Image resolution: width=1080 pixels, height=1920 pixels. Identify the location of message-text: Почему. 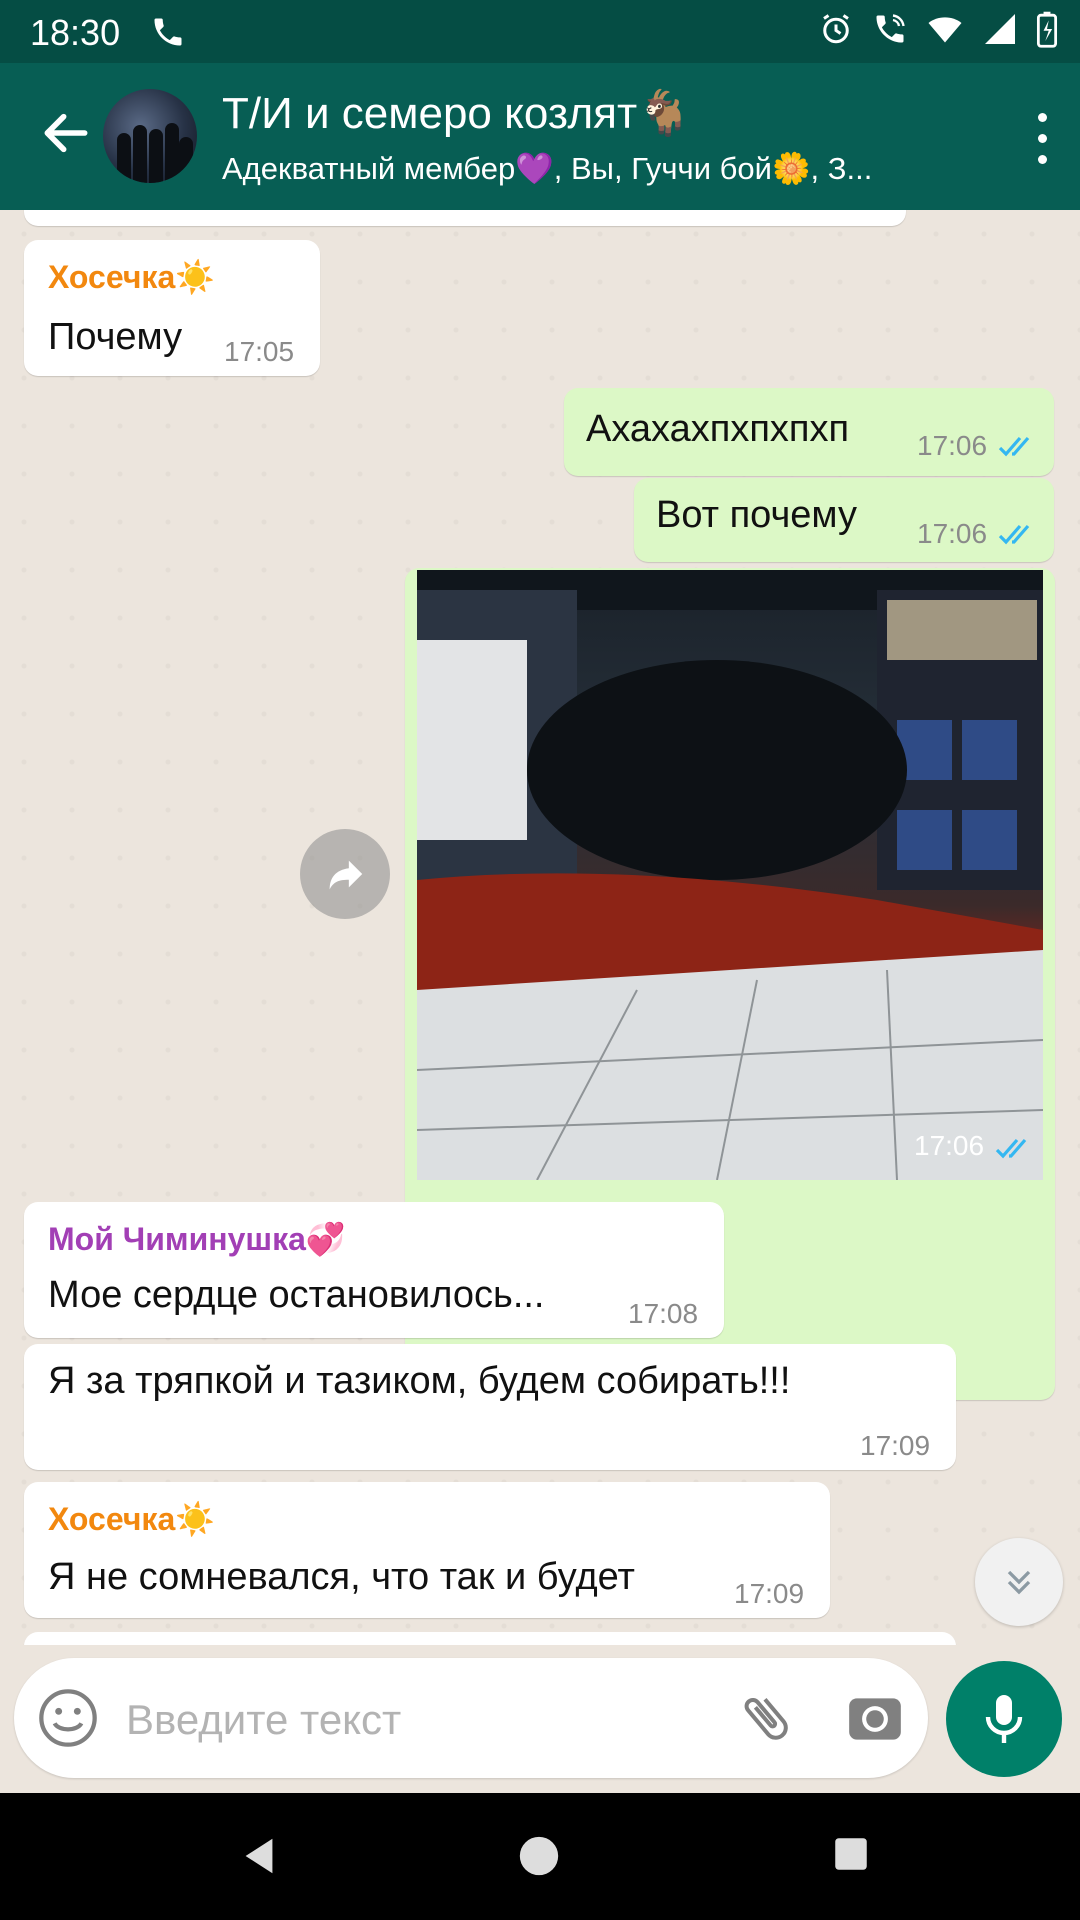
(115, 337).